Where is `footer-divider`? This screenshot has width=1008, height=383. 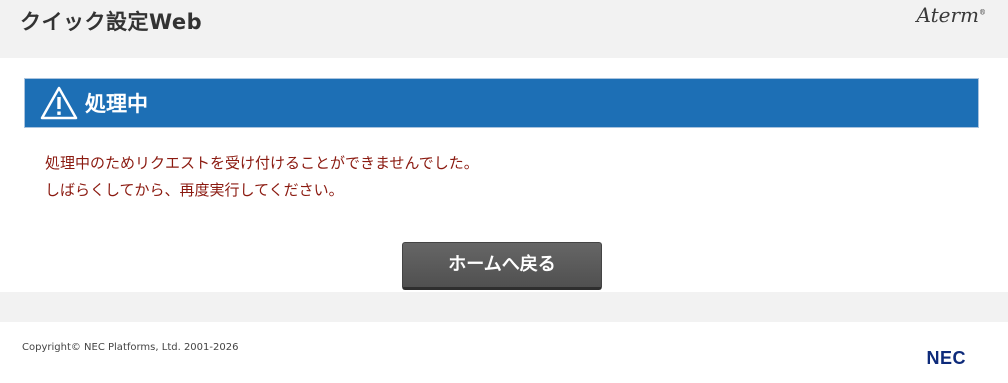
footer-divider is located at coordinates (504, 307).